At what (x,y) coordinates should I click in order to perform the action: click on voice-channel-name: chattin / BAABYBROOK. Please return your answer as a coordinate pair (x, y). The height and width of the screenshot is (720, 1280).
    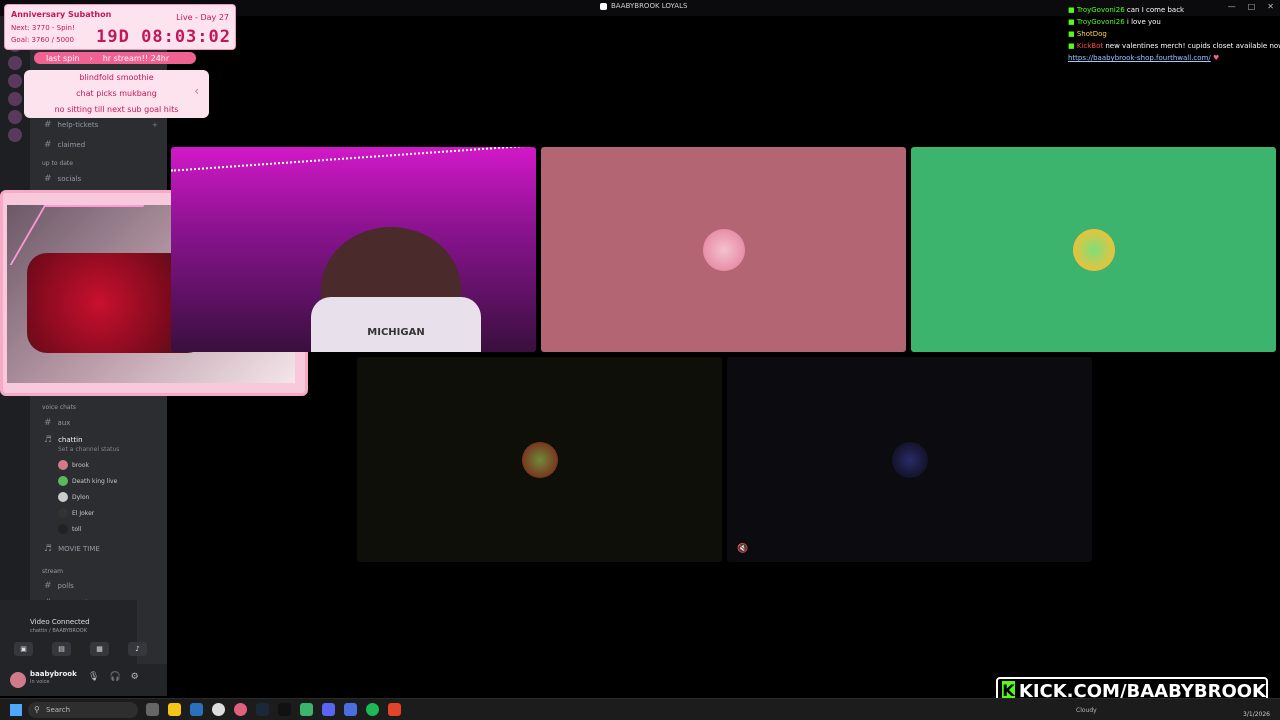
    Looking at the image, I should click on (58, 631).